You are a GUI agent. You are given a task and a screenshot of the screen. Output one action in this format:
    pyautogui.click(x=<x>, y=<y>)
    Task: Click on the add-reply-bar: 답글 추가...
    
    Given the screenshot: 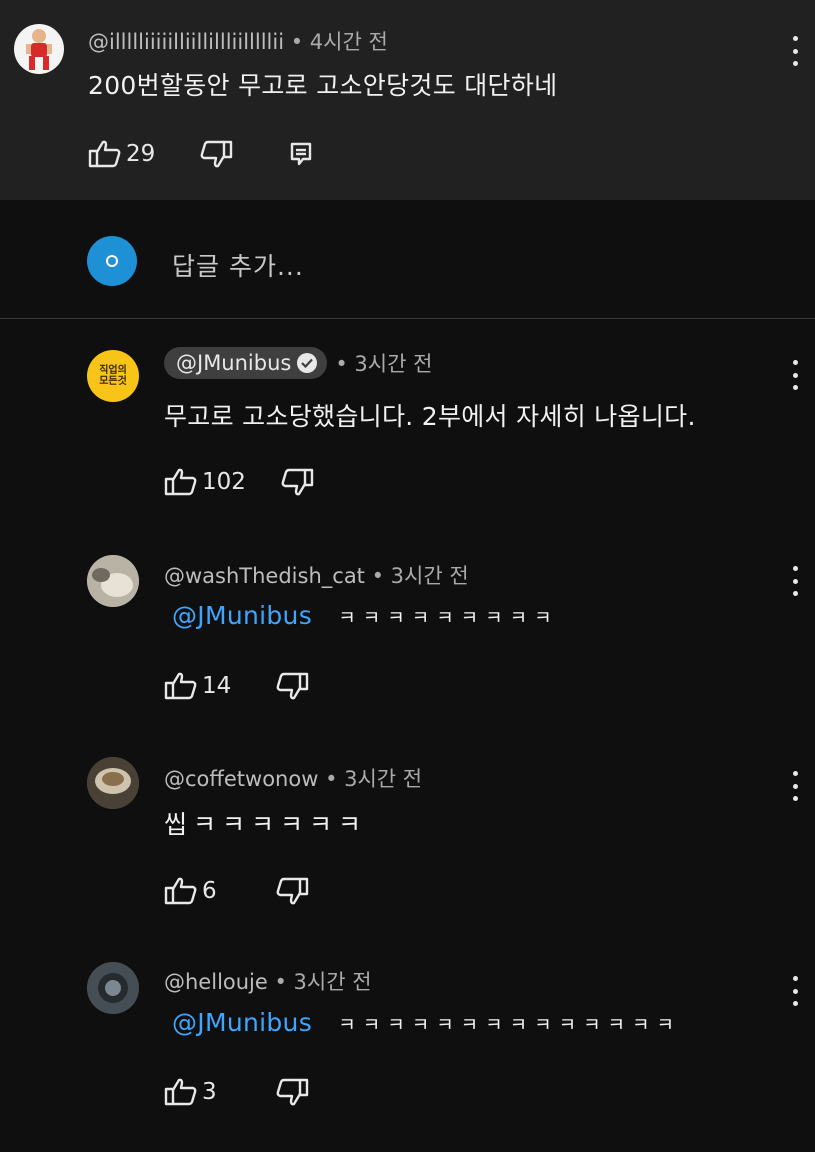 What is the action you would take?
    pyautogui.click(x=407, y=260)
    